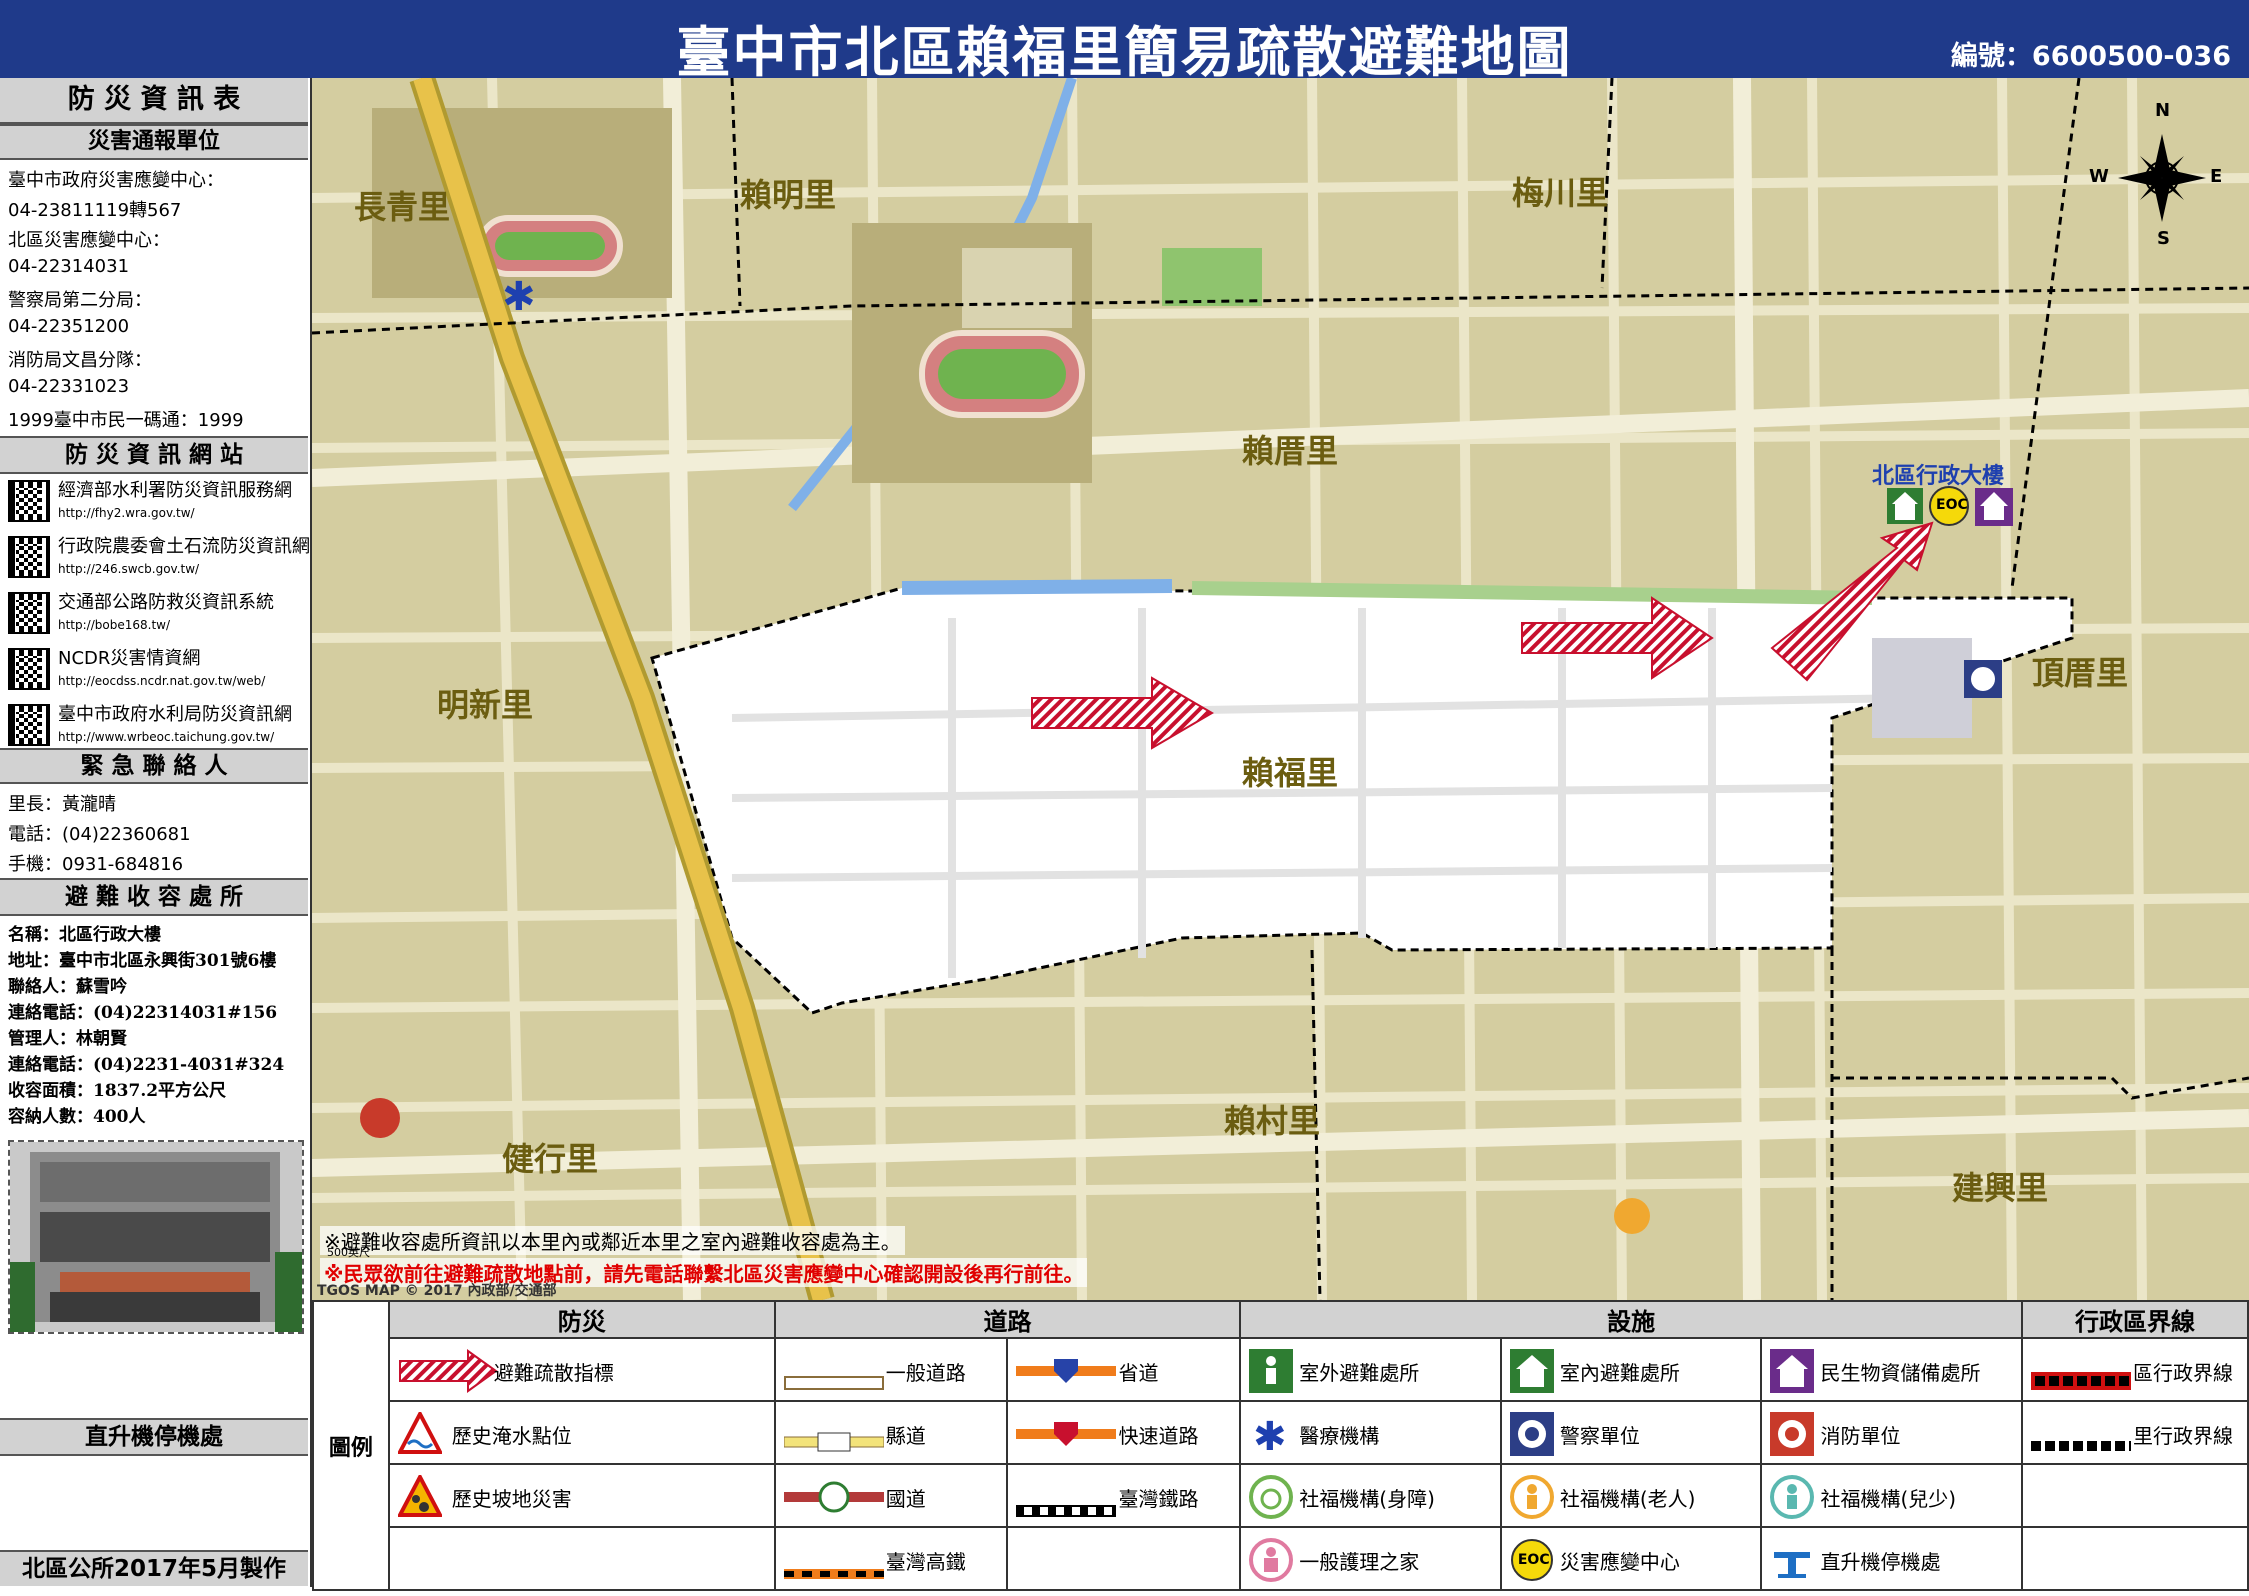 The width and height of the screenshot is (2249, 1596). What do you see at coordinates (154, 101) in the screenshot?
I see `info-title: 防 災 資 訊 表` at bounding box center [154, 101].